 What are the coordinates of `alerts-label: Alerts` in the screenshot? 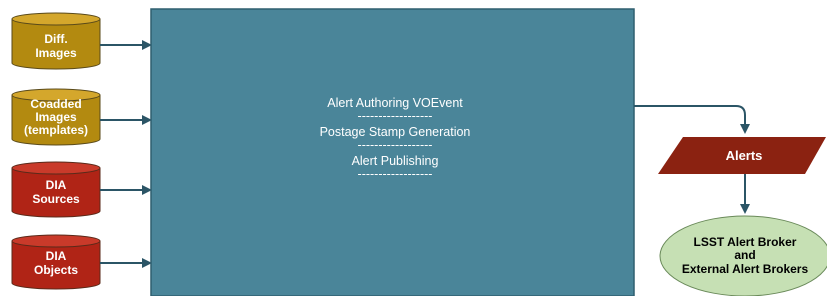 It's located at (744, 155).